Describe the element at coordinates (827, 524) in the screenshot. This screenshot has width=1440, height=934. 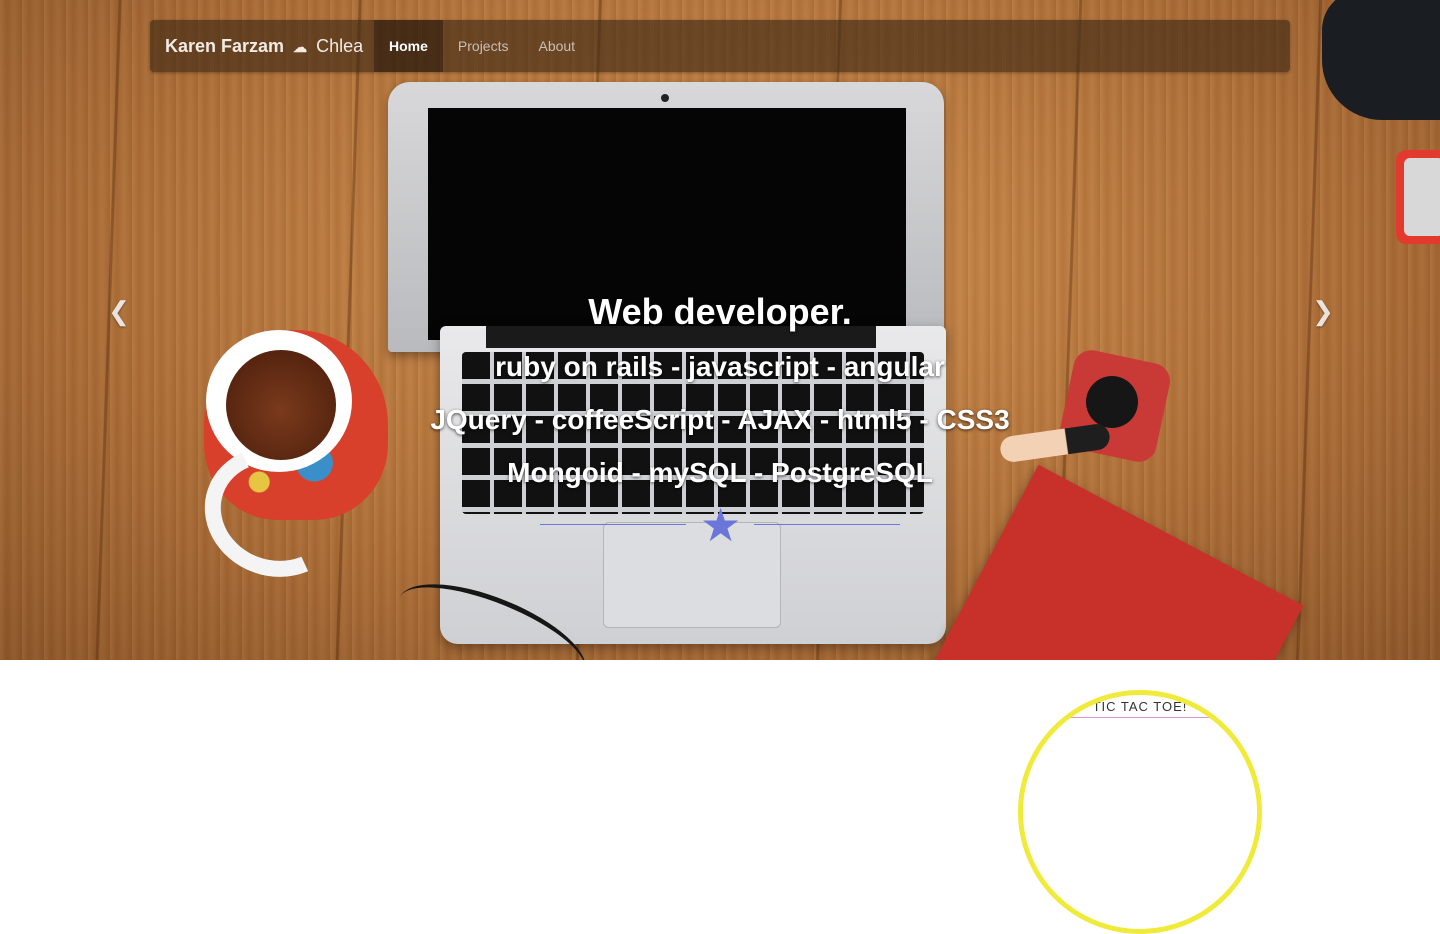
I see `divider-line-right` at that location.